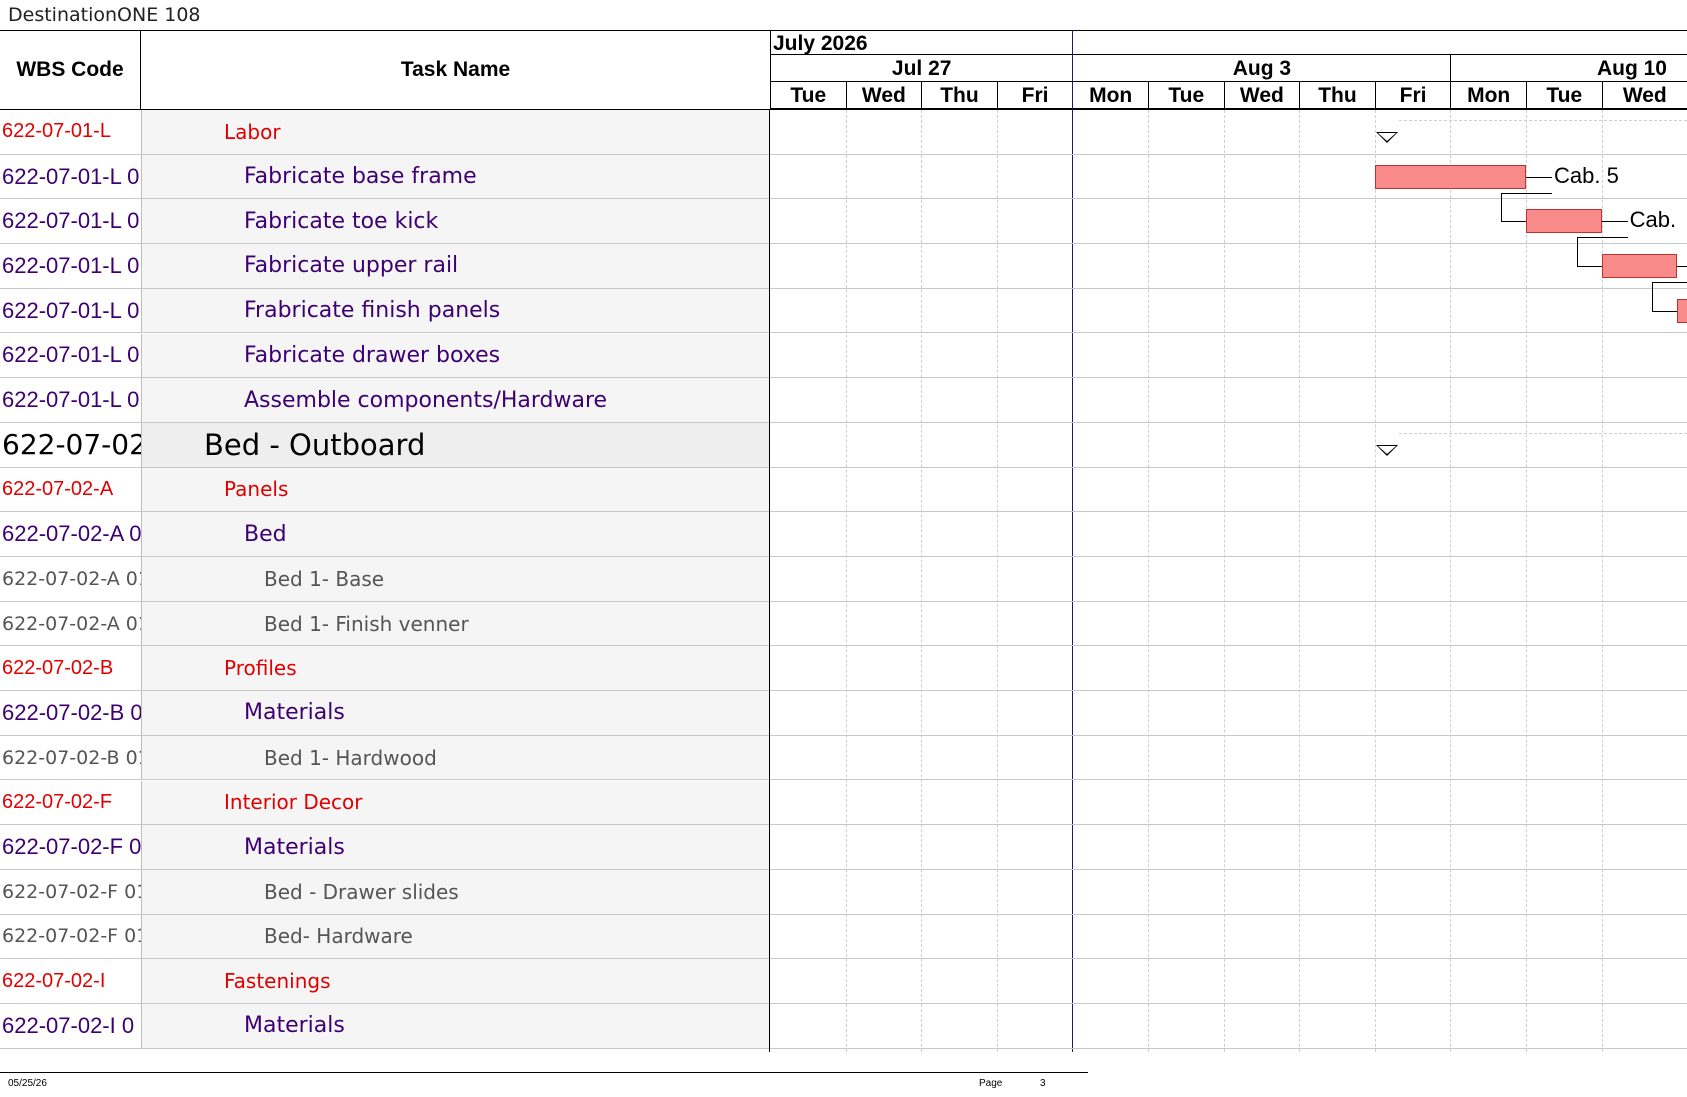 Image resolution: width=1687 pixels, height=1097 pixels. What do you see at coordinates (544, 1072) in the screenshot?
I see `footer-divider` at bounding box center [544, 1072].